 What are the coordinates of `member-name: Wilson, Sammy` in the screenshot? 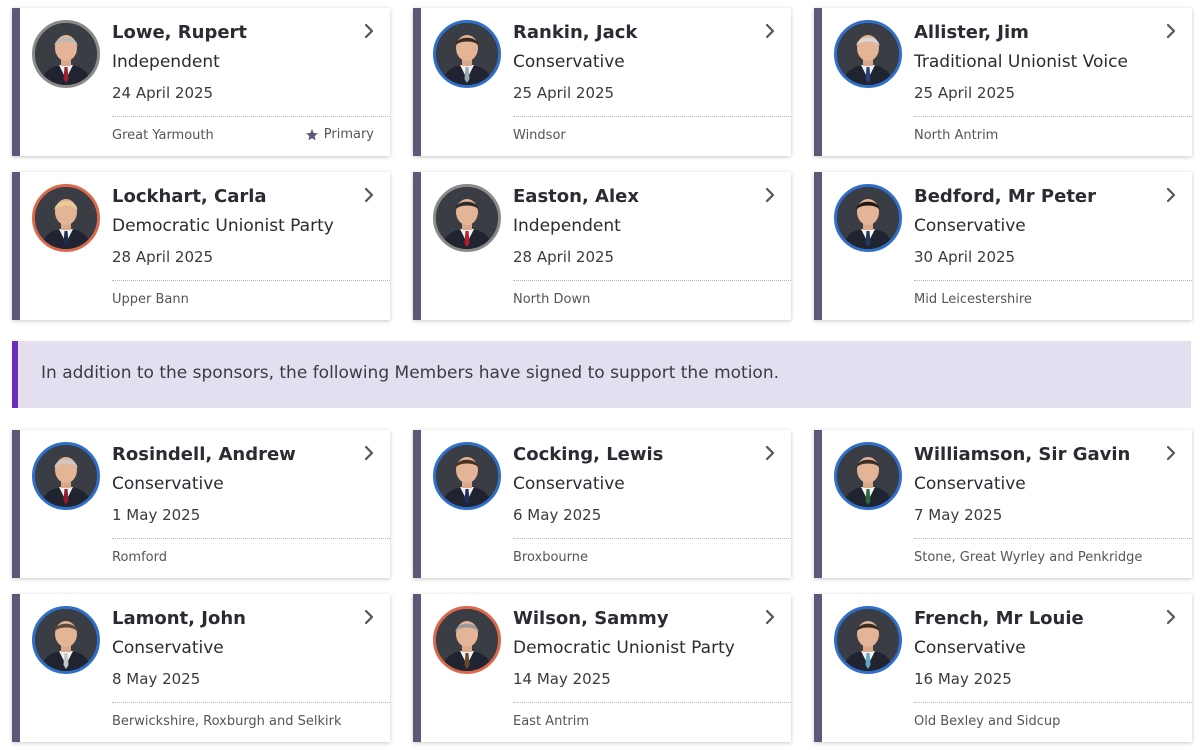 It's located at (591, 618).